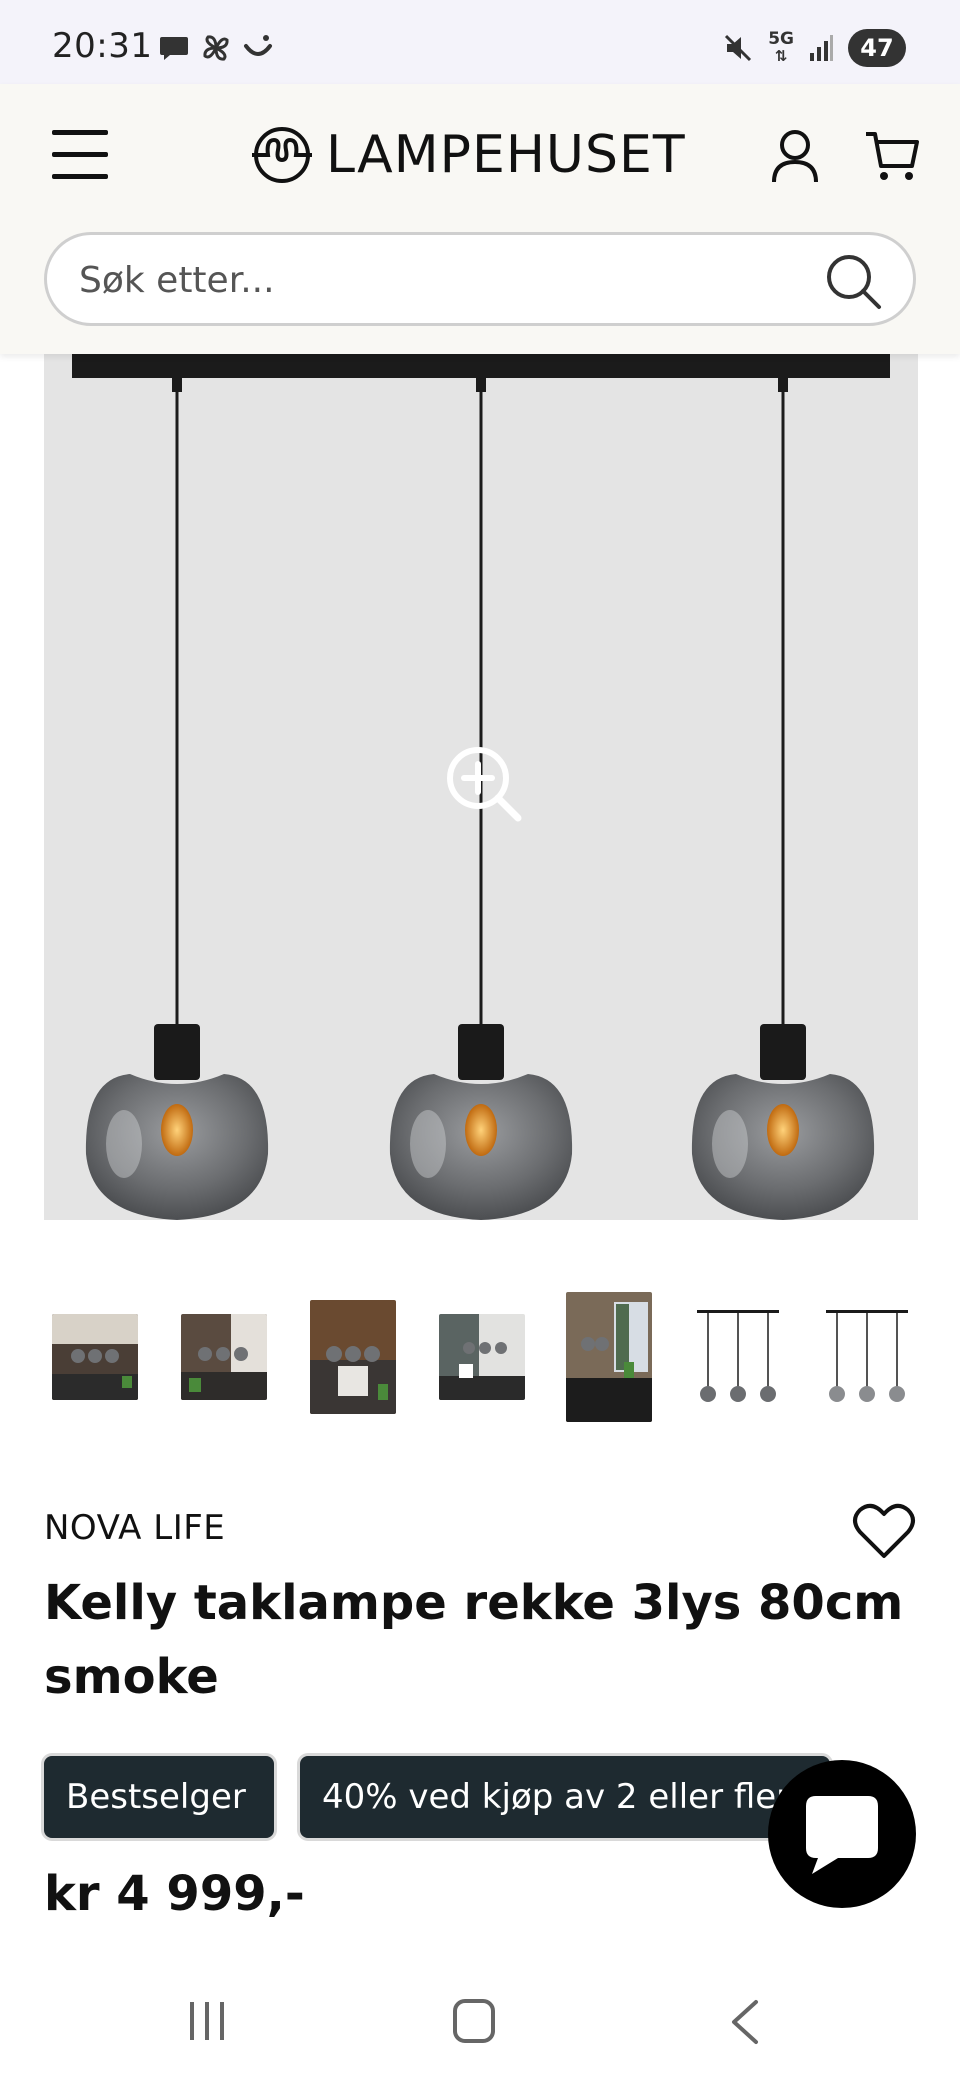  What do you see at coordinates (892, 156) in the screenshot?
I see `cart-icon` at bounding box center [892, 156].